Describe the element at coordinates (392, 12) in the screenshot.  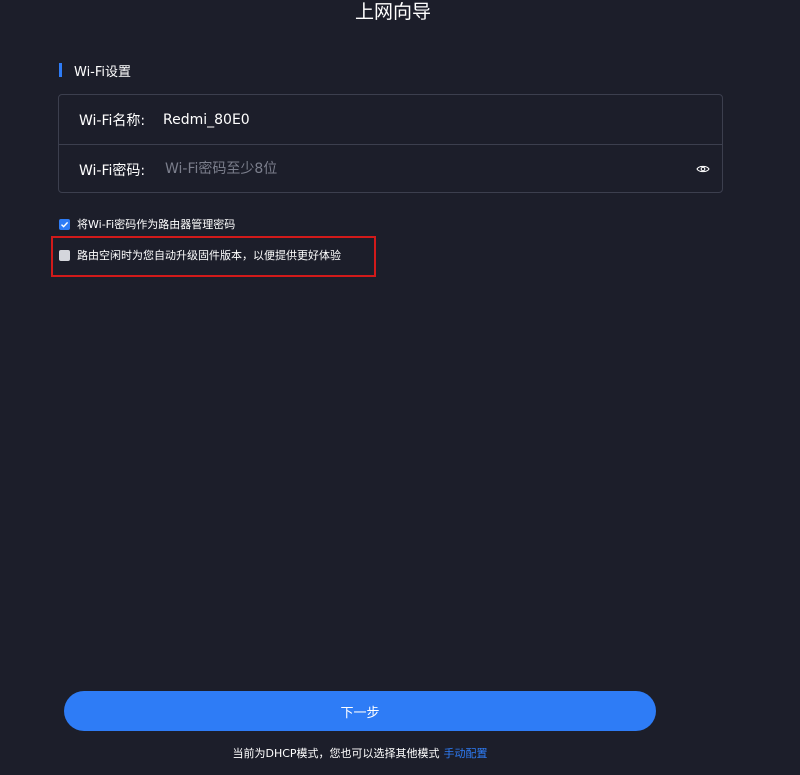
I see `page-title: 上网向导` at that location.